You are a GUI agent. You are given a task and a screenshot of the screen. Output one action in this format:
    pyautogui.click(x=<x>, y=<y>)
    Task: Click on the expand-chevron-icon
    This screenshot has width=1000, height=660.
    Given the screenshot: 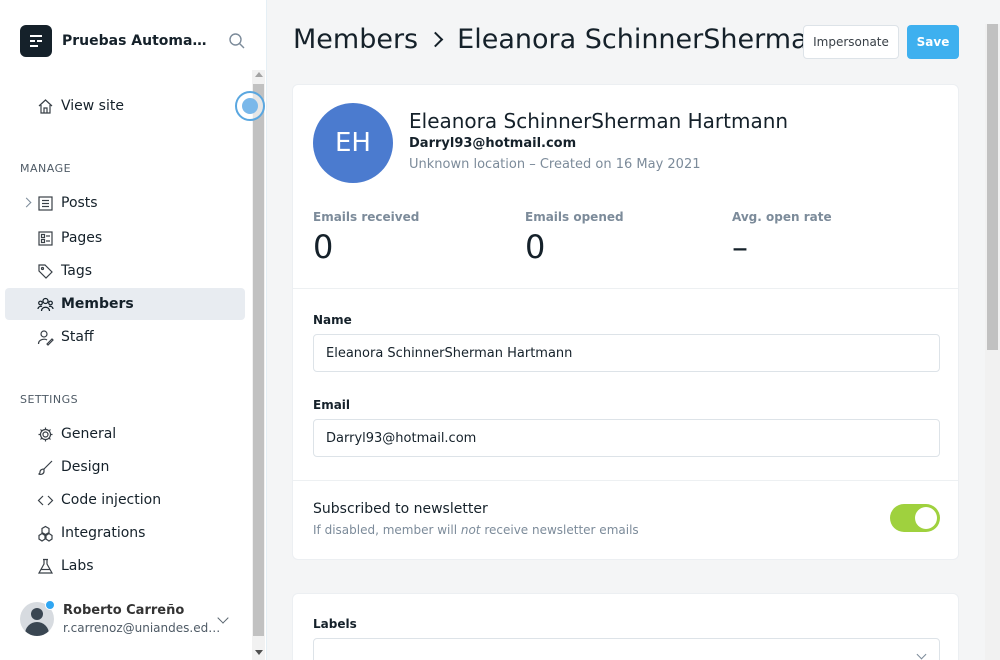 What is the action you would take?
    pyautogui.click(x=26, y=202)
    